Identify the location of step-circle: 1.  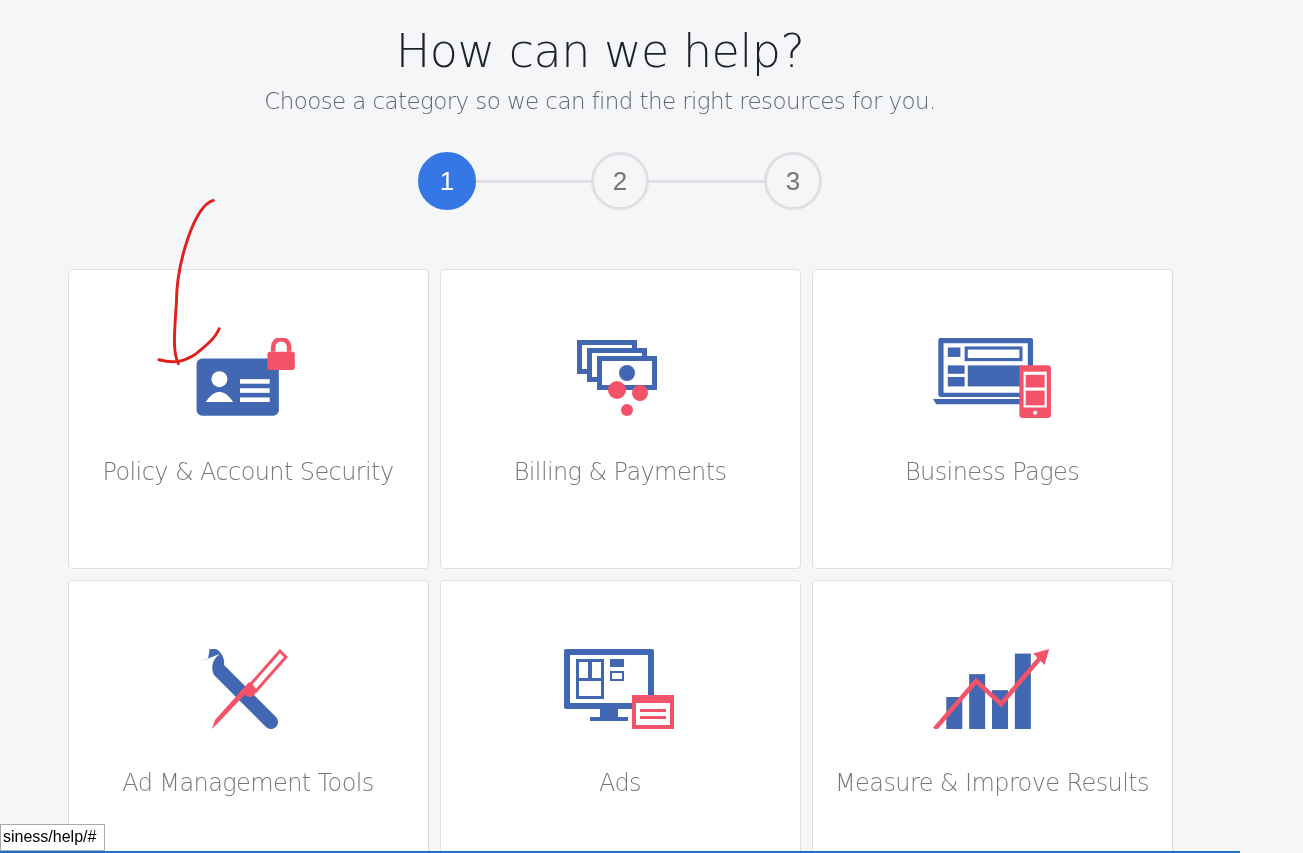
(447, 181).